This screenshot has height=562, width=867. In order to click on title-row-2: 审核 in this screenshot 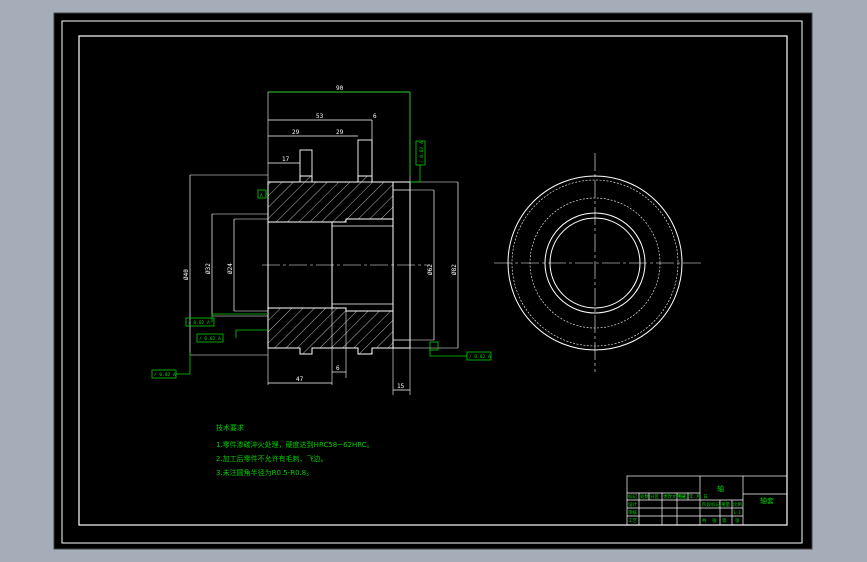, I will do `click(632, 512)`.